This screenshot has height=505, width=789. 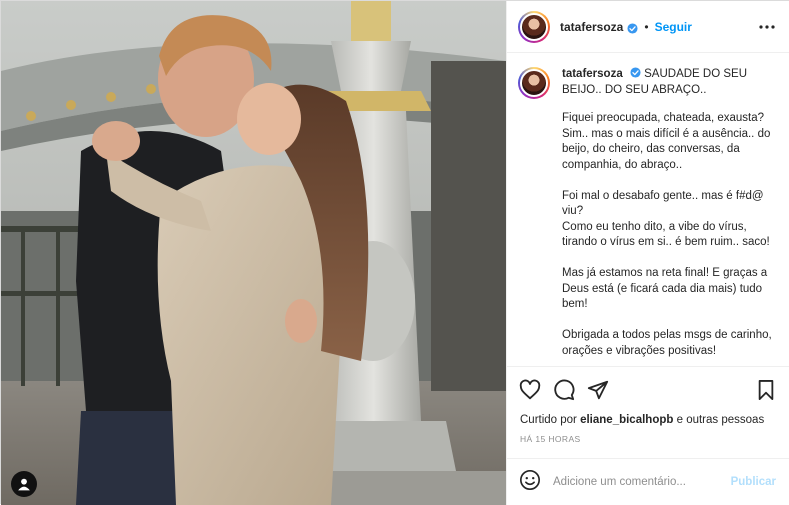 I want to click on heart-icon, so click(x=531, y=391).